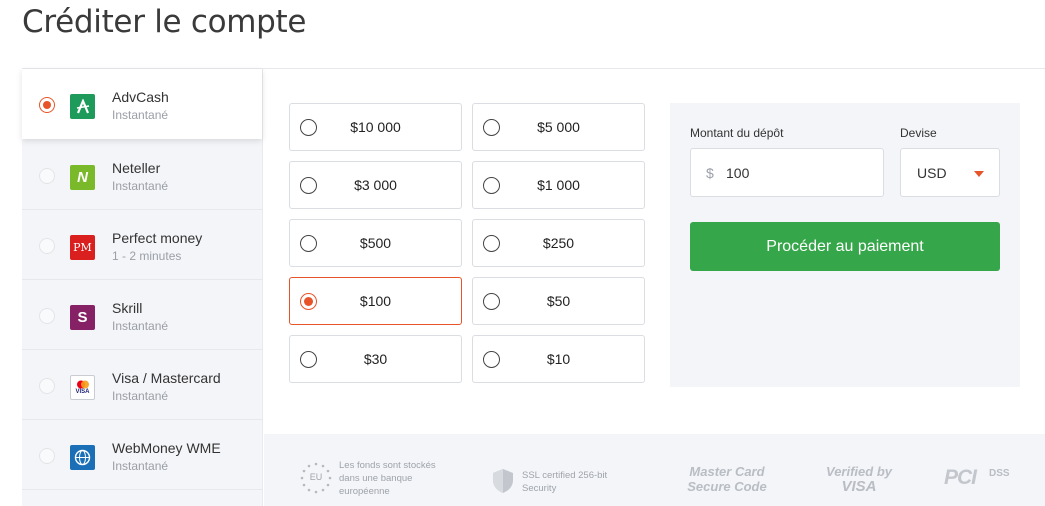 The image size is (1045, 506). I want to click on visa-mastercard-icon: VISA, so click(82, 387).